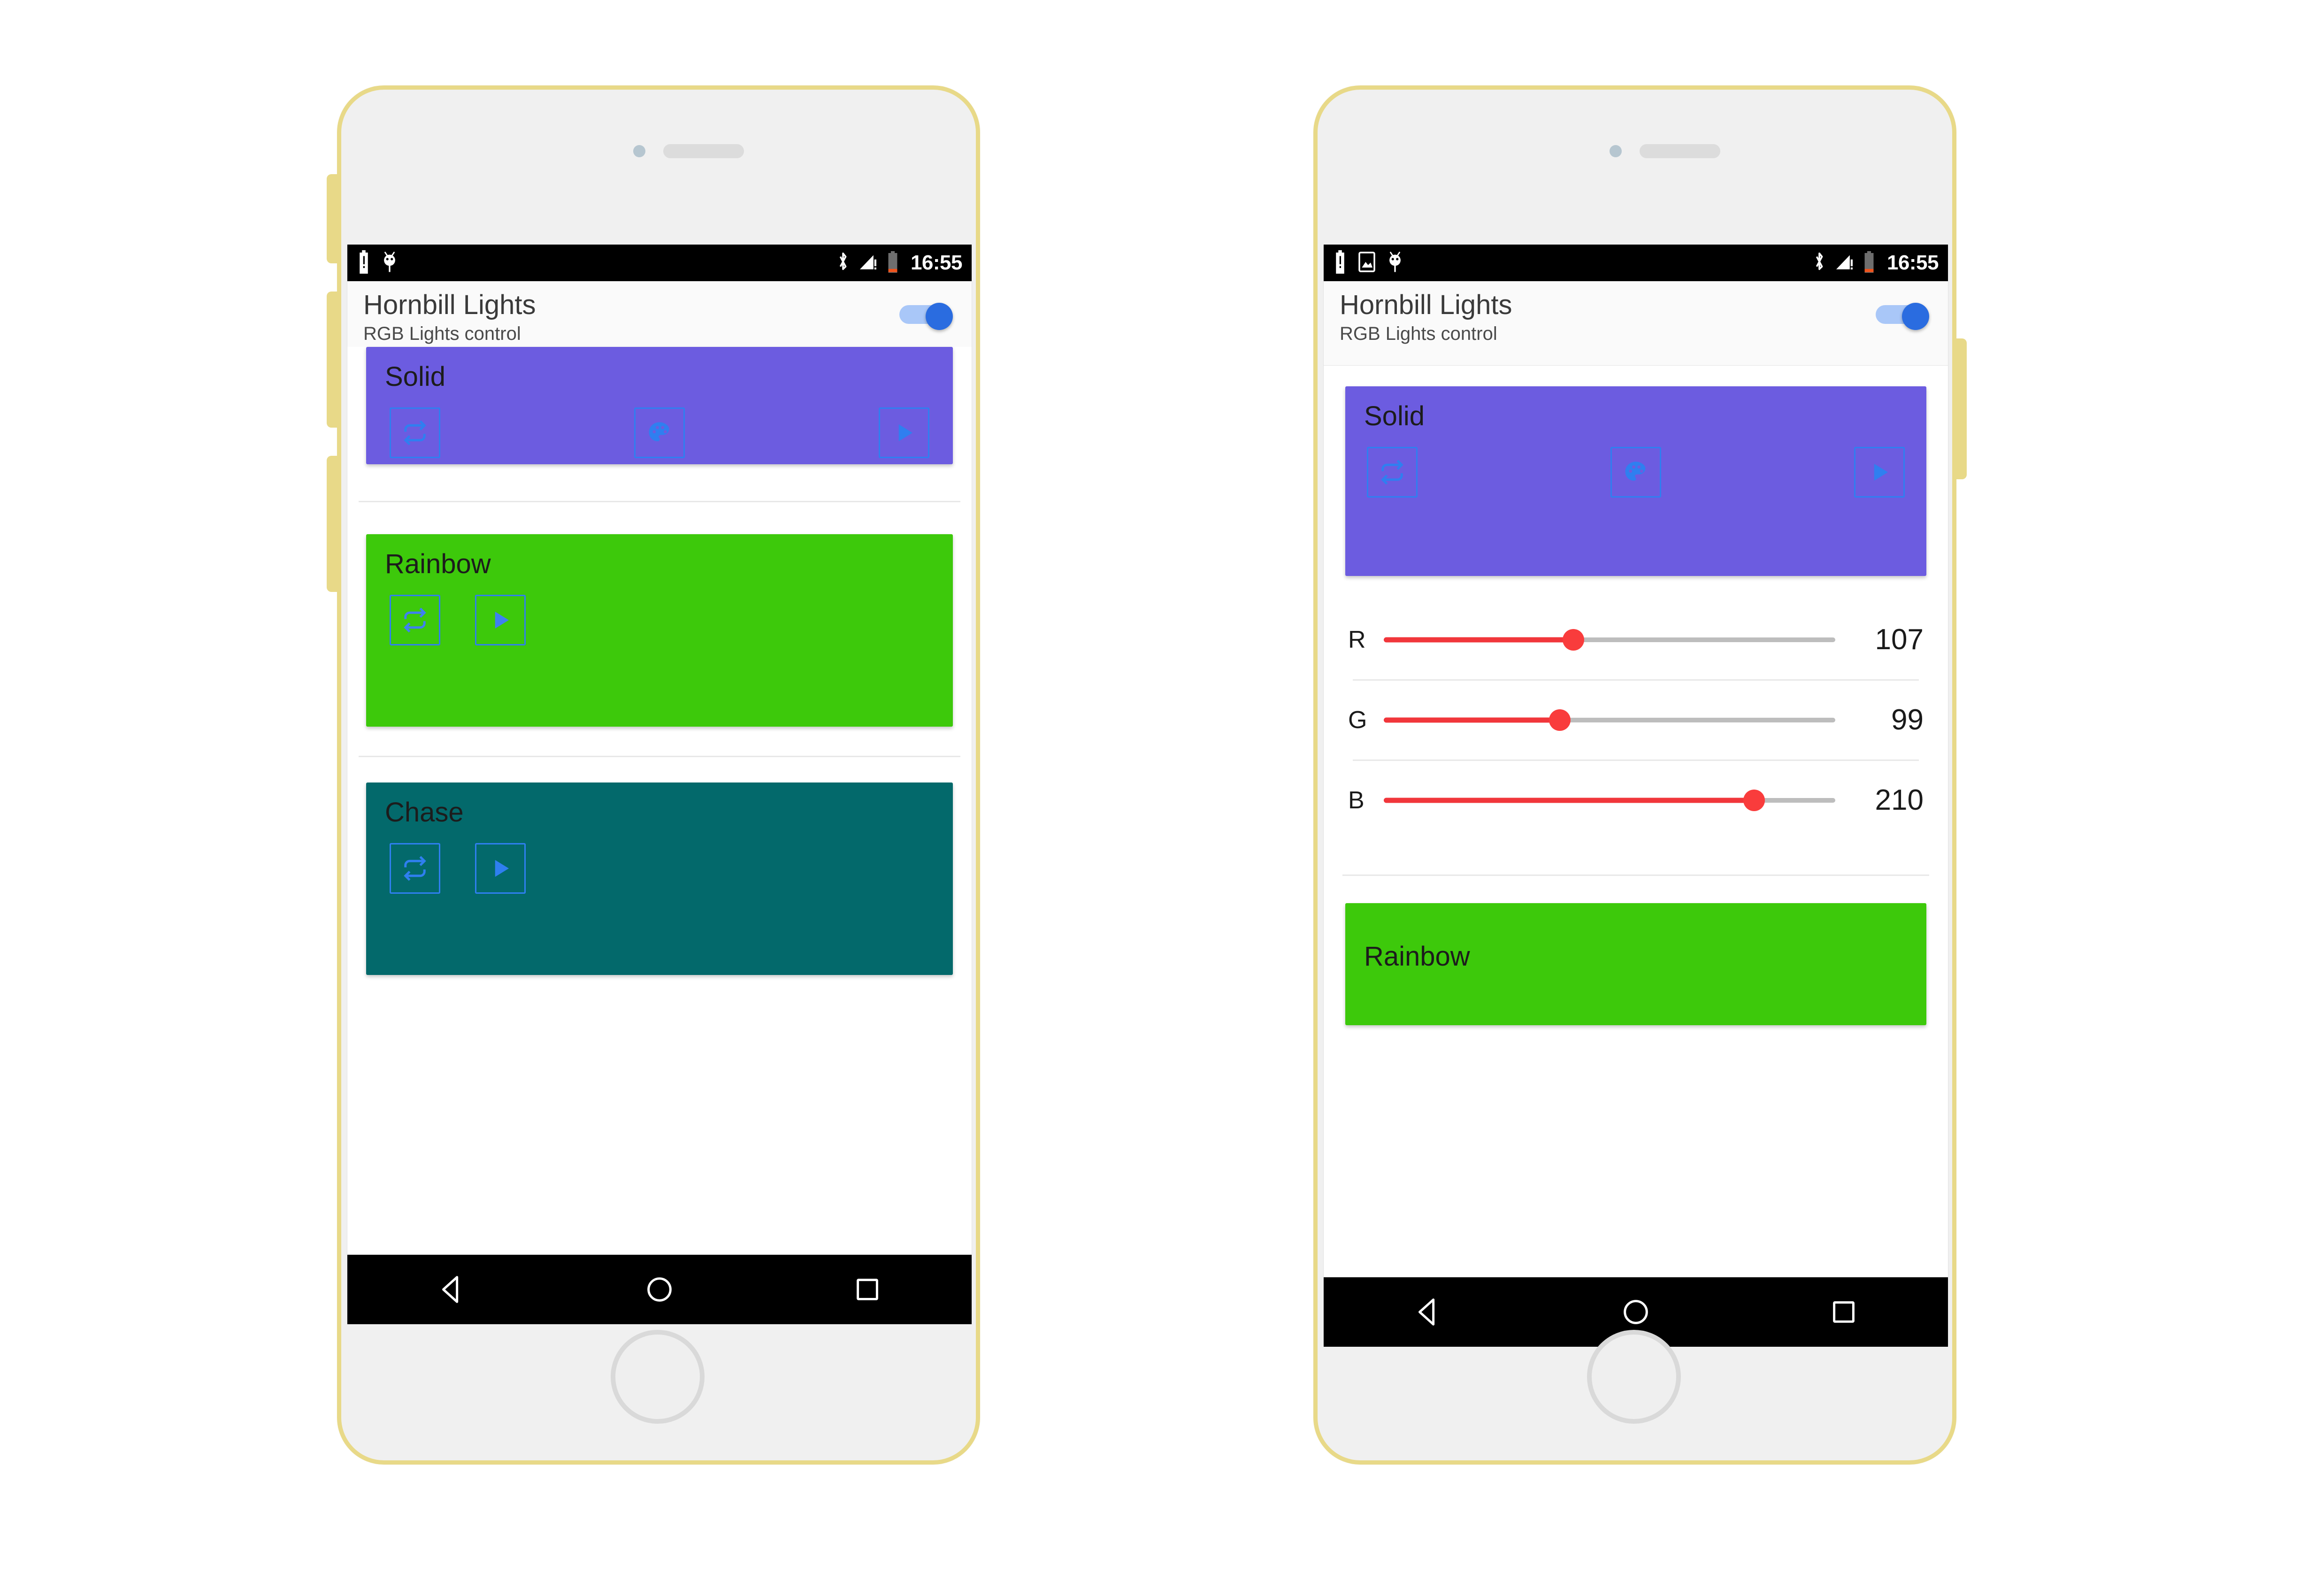 This screenshot has height=1596, width=2300. What do you see at coordinates (332, 219) in the screenshot?
I see `side-button-mute` at bounding box center [332, 219].